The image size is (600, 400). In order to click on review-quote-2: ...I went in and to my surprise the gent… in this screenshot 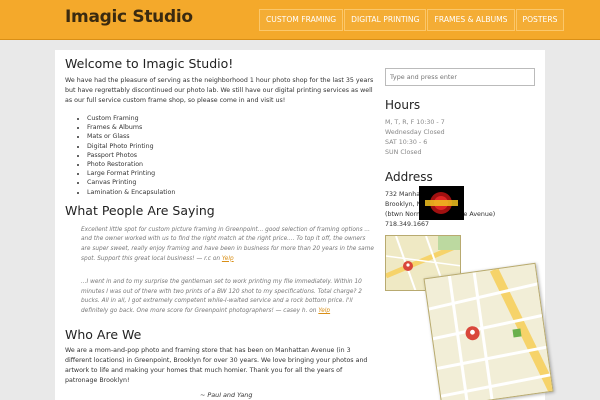, I will do `click(228, 297)`.